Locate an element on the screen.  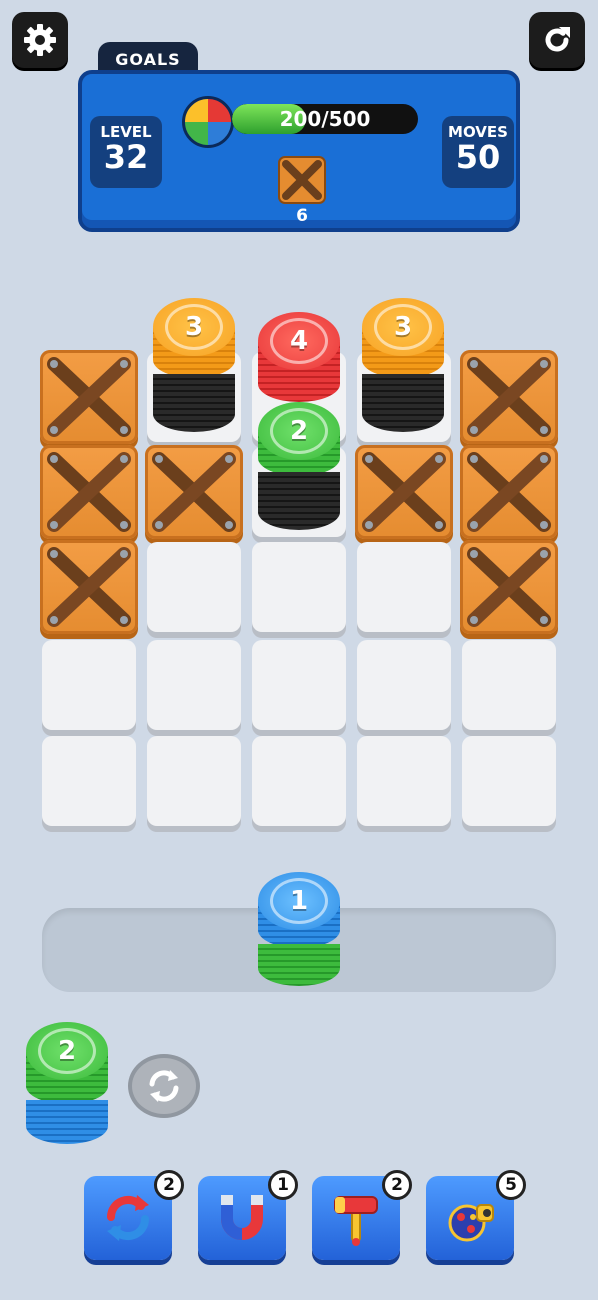
moves-value: 50 is located at coordinates (478, 157).